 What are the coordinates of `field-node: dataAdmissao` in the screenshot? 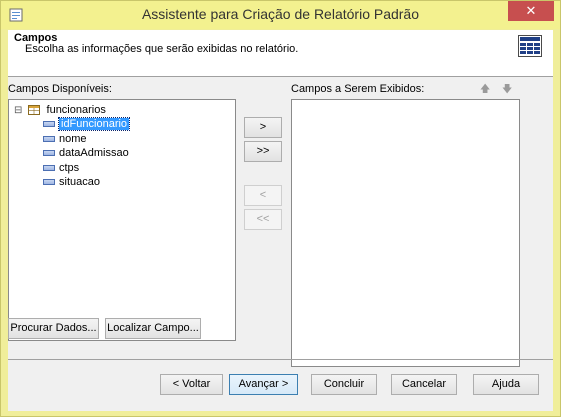 It's located at (86, 153).